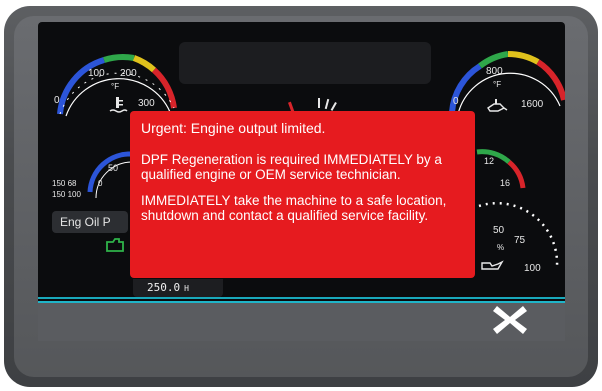  I want to click on close-button, so click(510, 320).